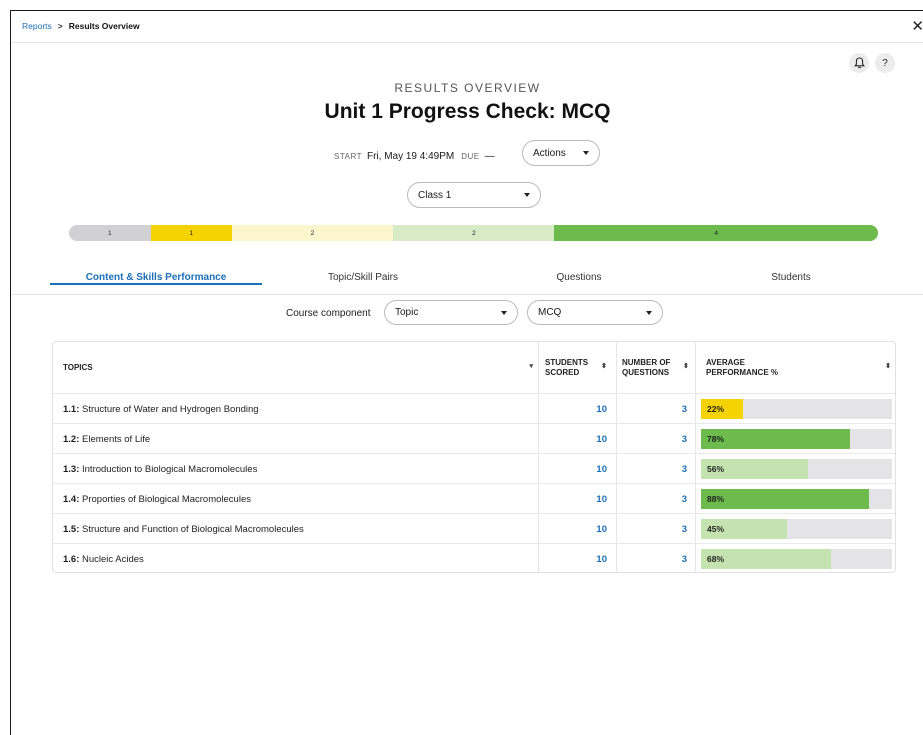  Describe the element at coordinates (467, 27) in the screenshot. I see `top-bar: Reports > Results Overview ✕` at that location.